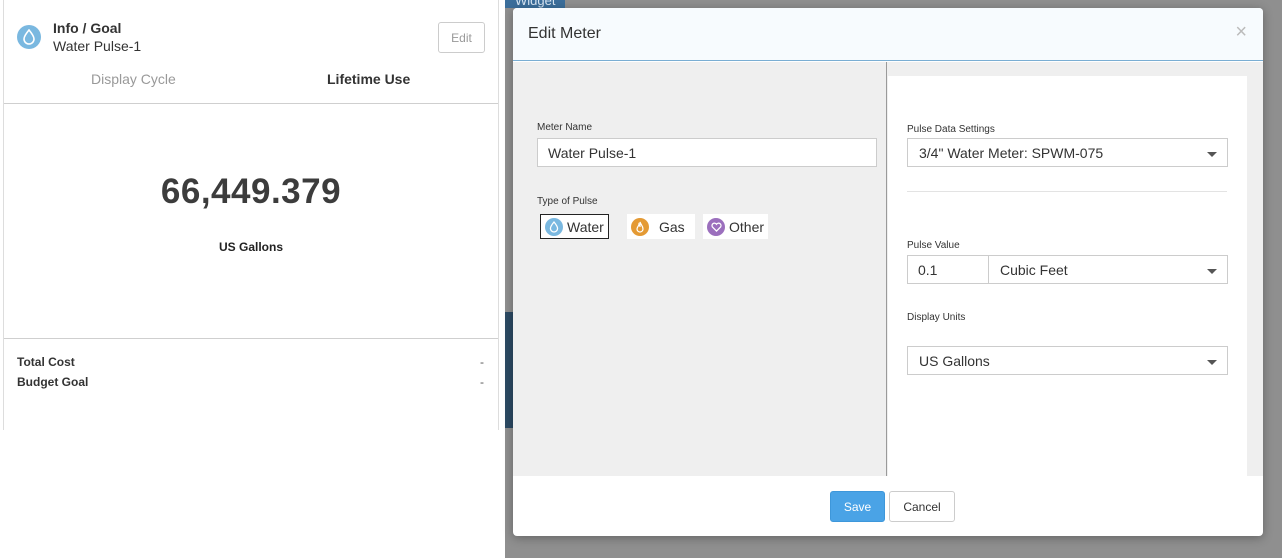 The height and width of the screenshot is (558, 1282). Describe the element at coordinates (857, 506) in the screenshot. I see `save-button: Save` at that location.